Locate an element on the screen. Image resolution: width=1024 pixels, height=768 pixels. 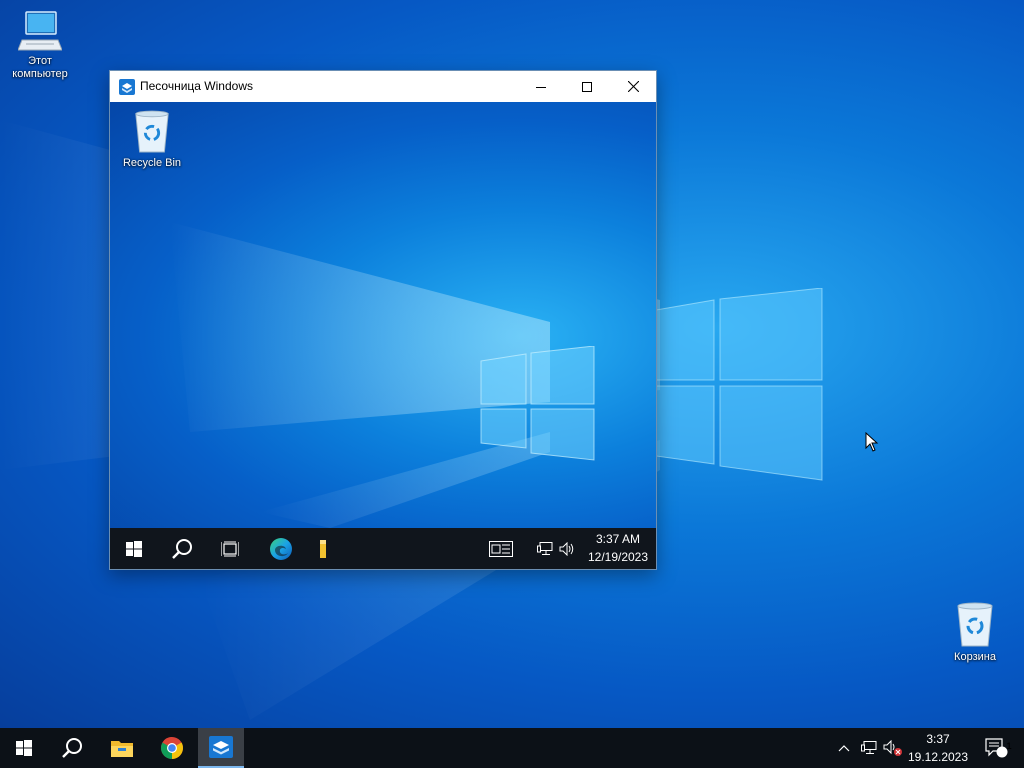
maximize-button is located at coordinates (587, 86).